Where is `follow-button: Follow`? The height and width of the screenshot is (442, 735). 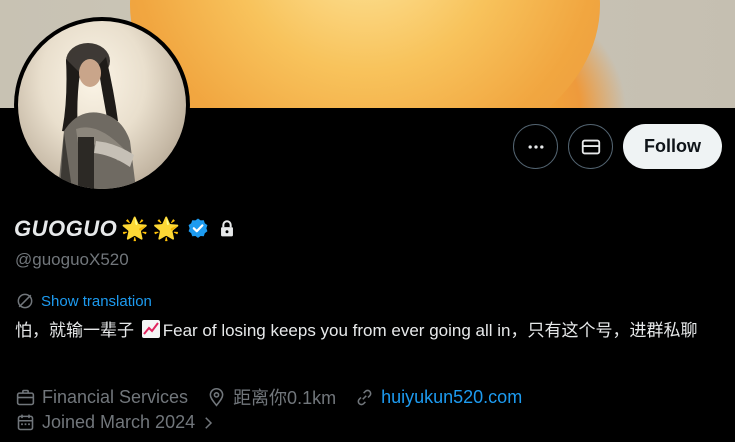
follow-button: Follow is located at coordinates (672, 146).